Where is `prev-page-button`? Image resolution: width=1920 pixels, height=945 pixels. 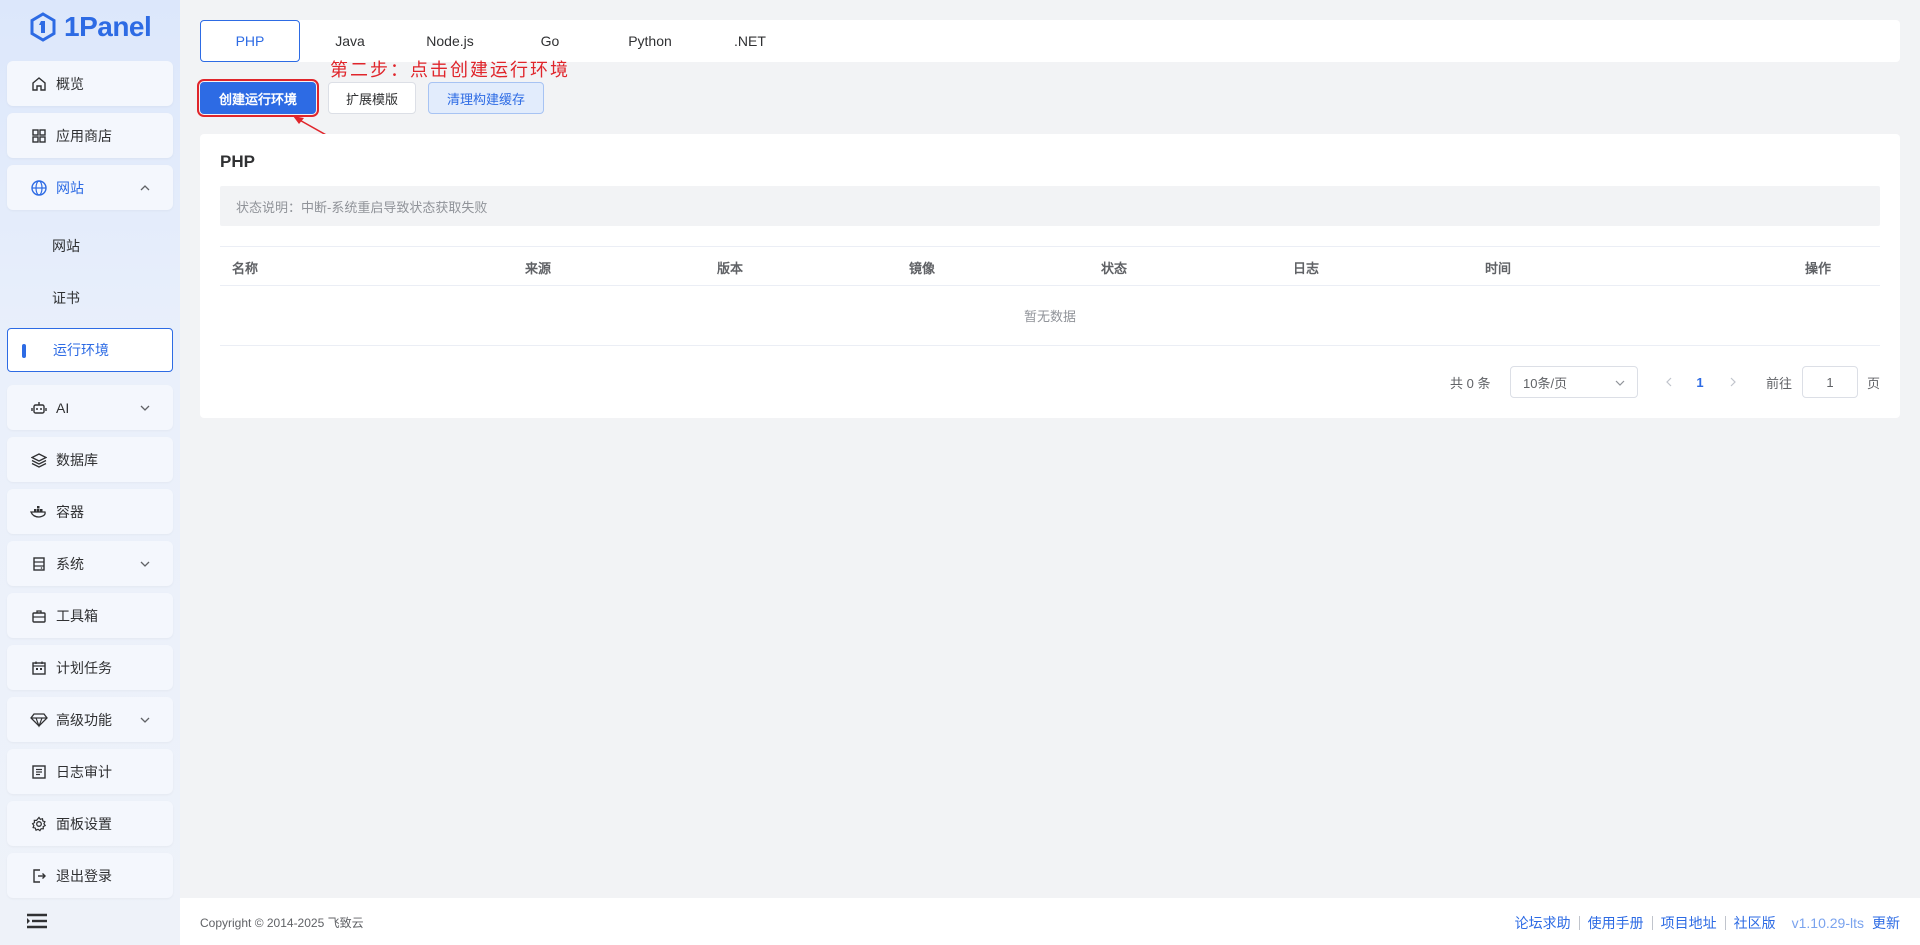
prev-page-button is located at coordinates (1669, 382).